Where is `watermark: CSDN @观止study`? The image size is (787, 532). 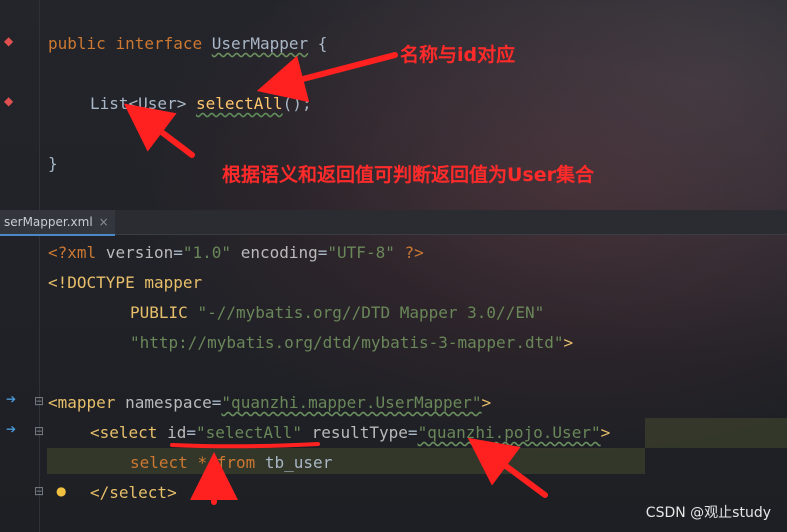 watermark: CSDN @观止study is located at coordinates (708, 513).